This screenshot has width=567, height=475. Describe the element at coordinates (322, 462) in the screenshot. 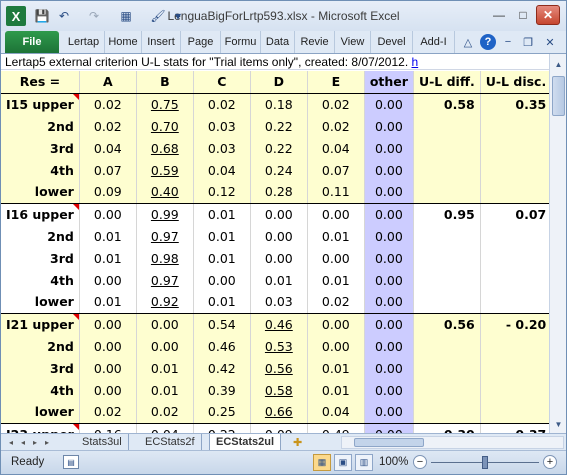

I see `normal-view-icon: ▦` at that location.